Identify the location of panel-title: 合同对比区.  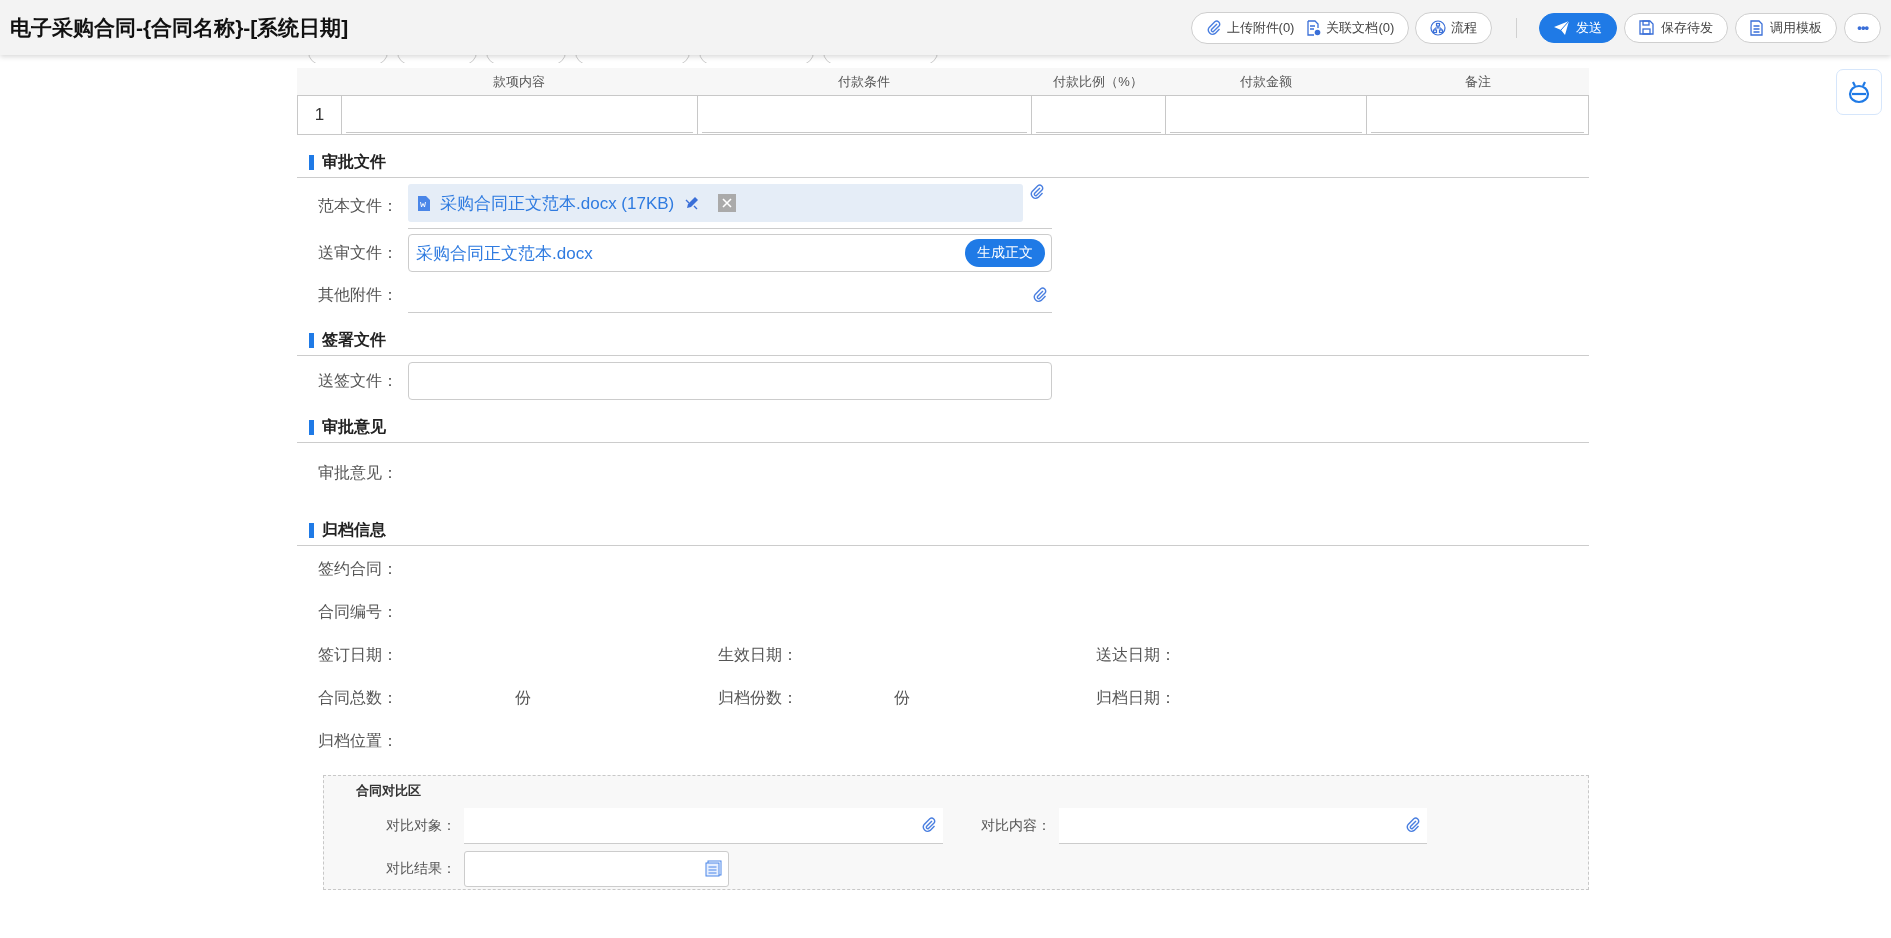
(388, 791).